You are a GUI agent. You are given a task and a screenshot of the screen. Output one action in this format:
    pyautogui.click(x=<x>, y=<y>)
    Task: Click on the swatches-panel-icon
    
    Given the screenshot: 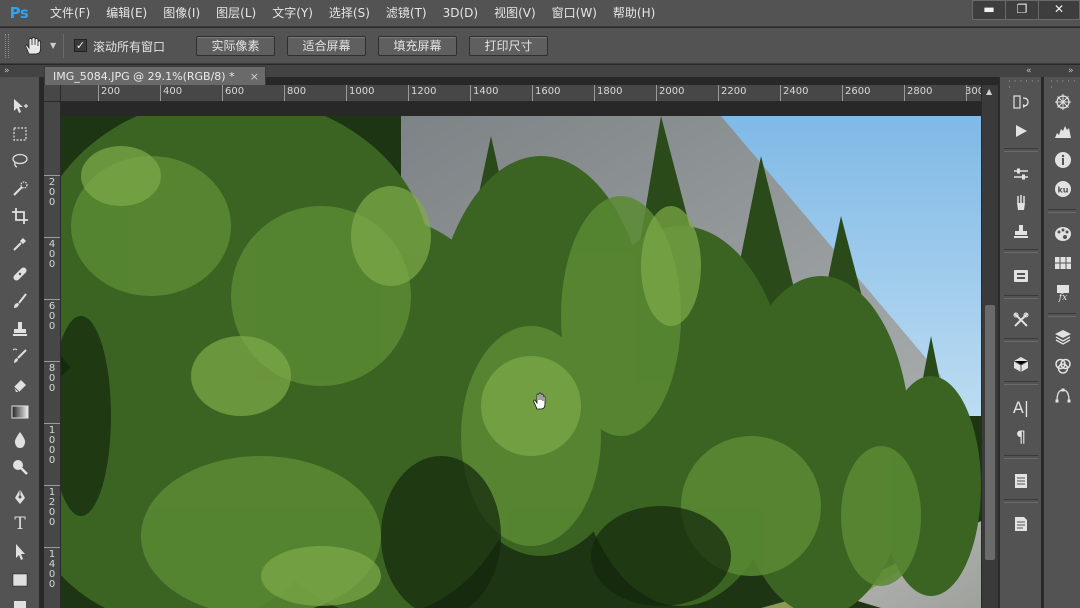 What is the action you would take?
    pyautogui.click(x=1063, y=263)
    